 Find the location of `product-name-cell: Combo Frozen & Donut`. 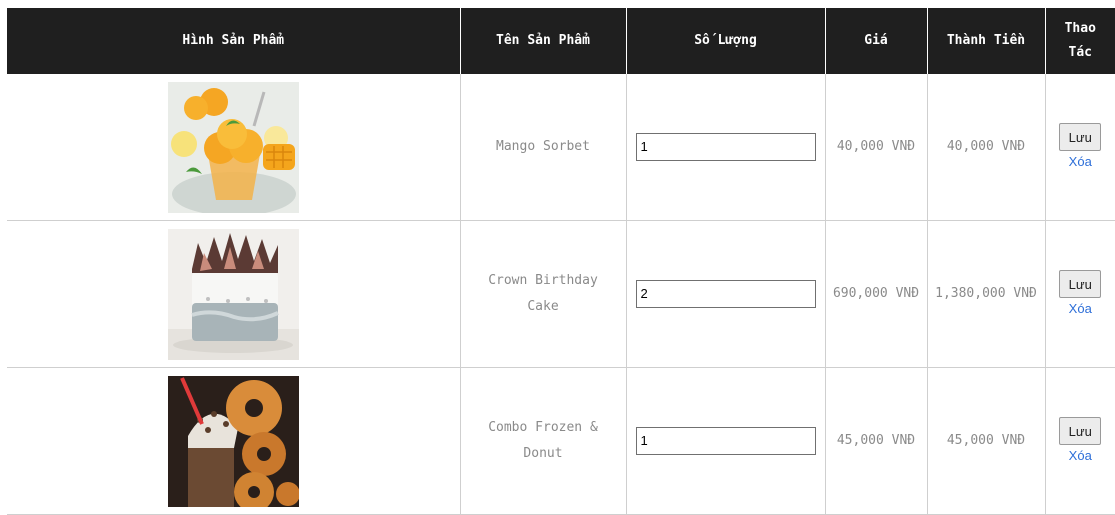

product-name-cell: Combo Frozen & Donut is located at coordinates (543, 441).